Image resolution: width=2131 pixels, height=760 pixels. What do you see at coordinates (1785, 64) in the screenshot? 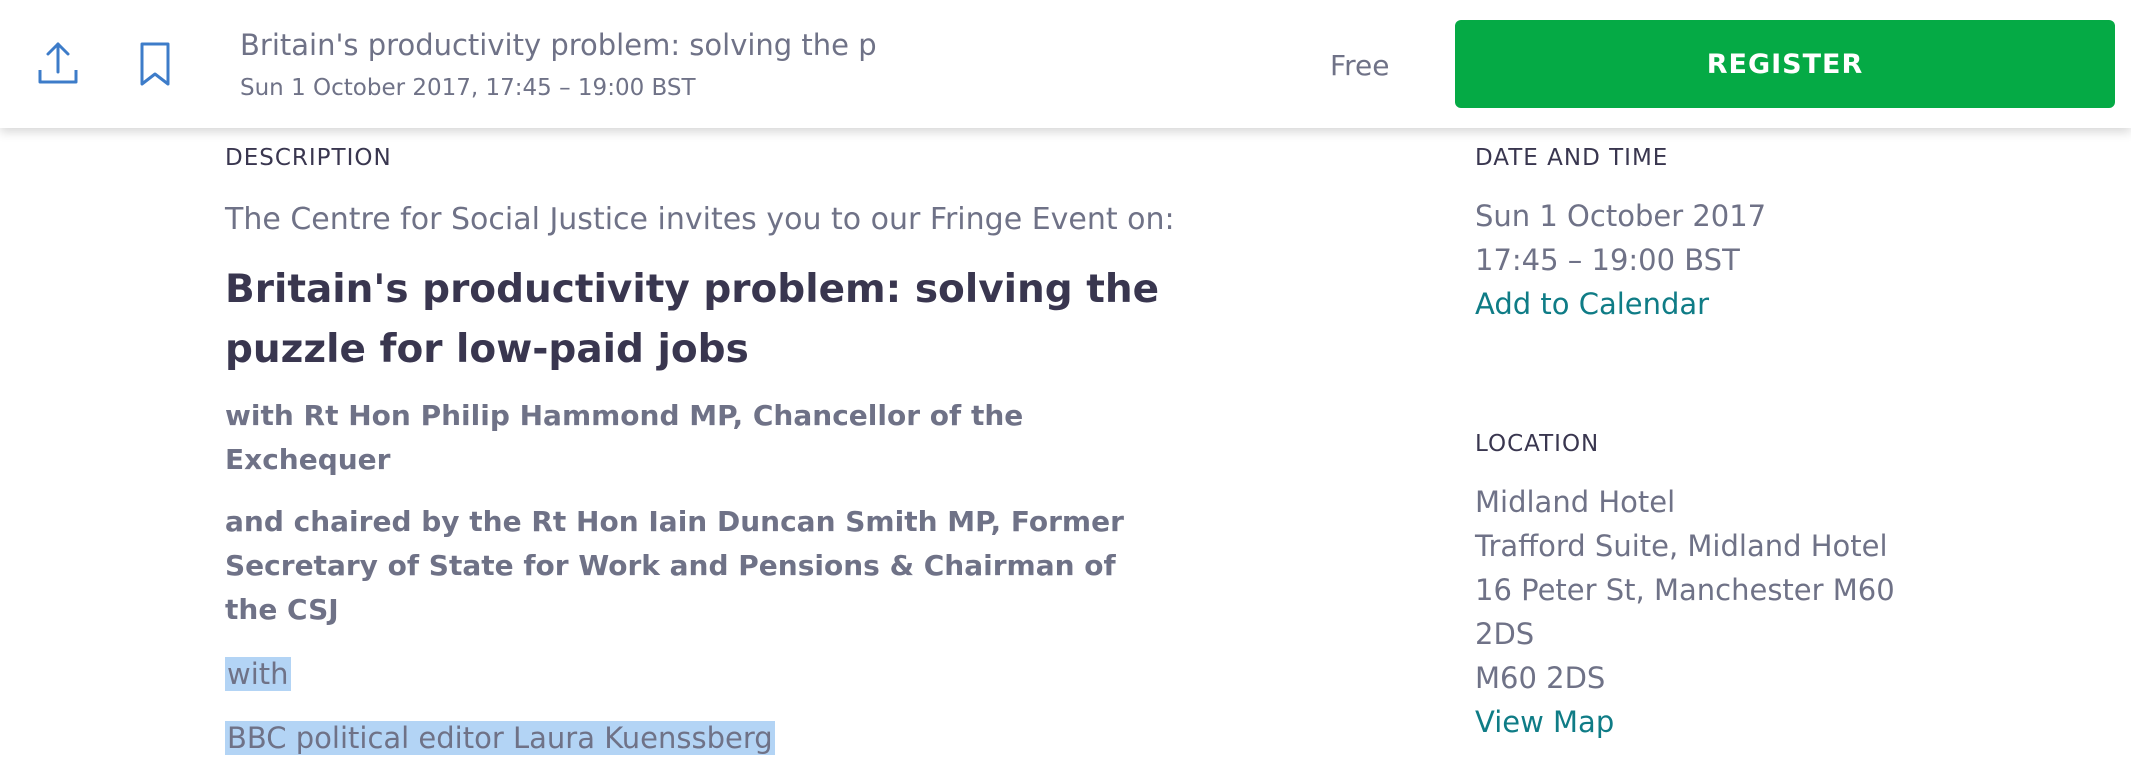
I see `register-button: REGISTER` at bounding box center [1785, 64].